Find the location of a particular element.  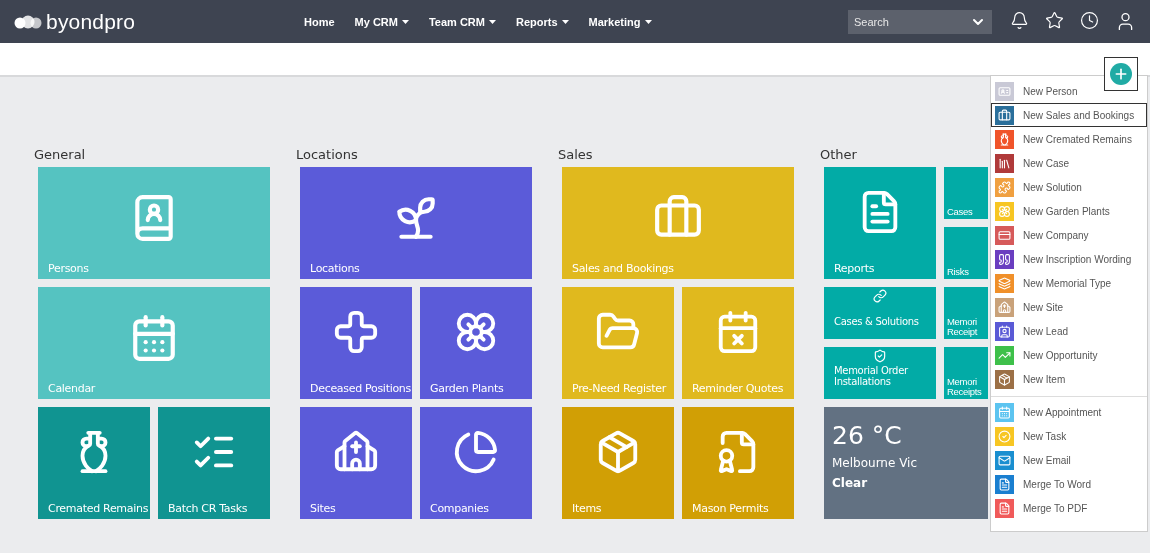

menu-item: New Inscription Wording is located at coordinates (1069, 259).